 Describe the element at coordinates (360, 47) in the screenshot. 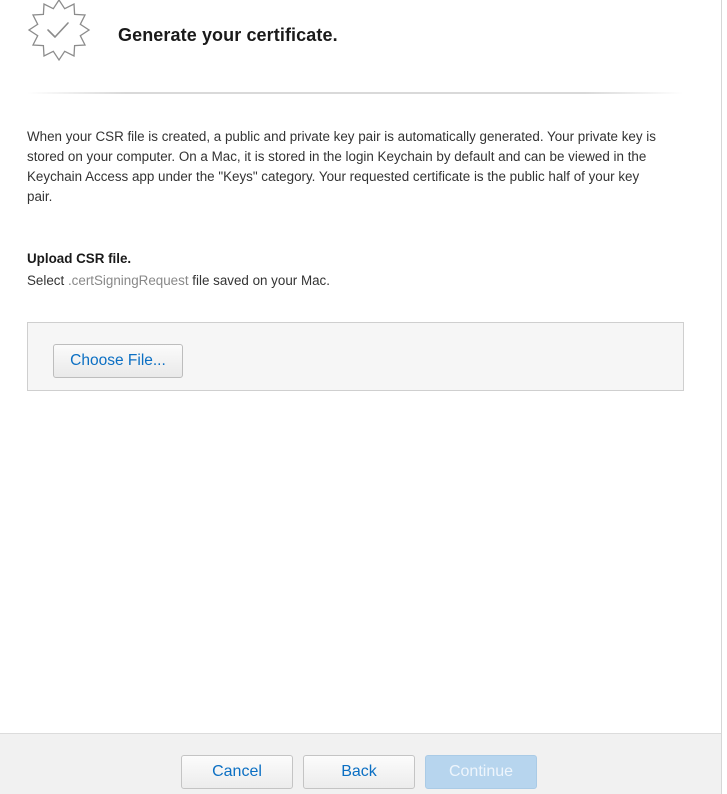

I see `page-header: Generate your certificate.` at that location.